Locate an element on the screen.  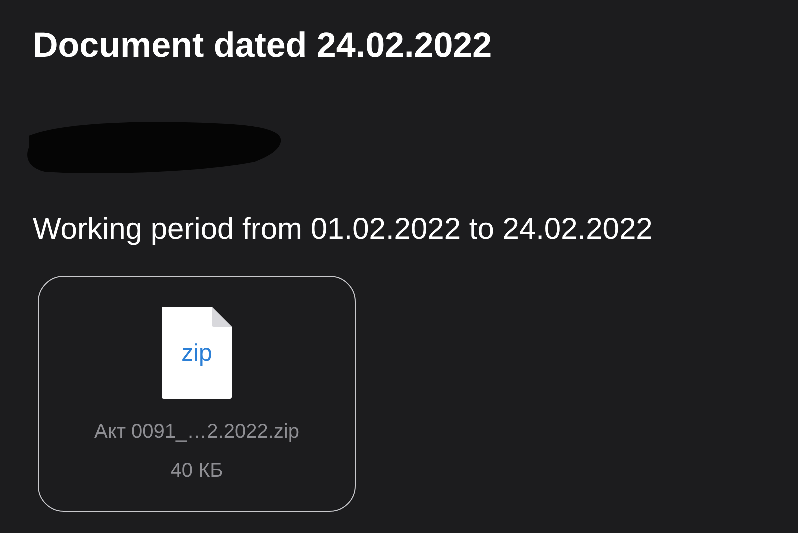
file-name: Акт 0091_…2.2022.zip is located at coordinates (197, 432).